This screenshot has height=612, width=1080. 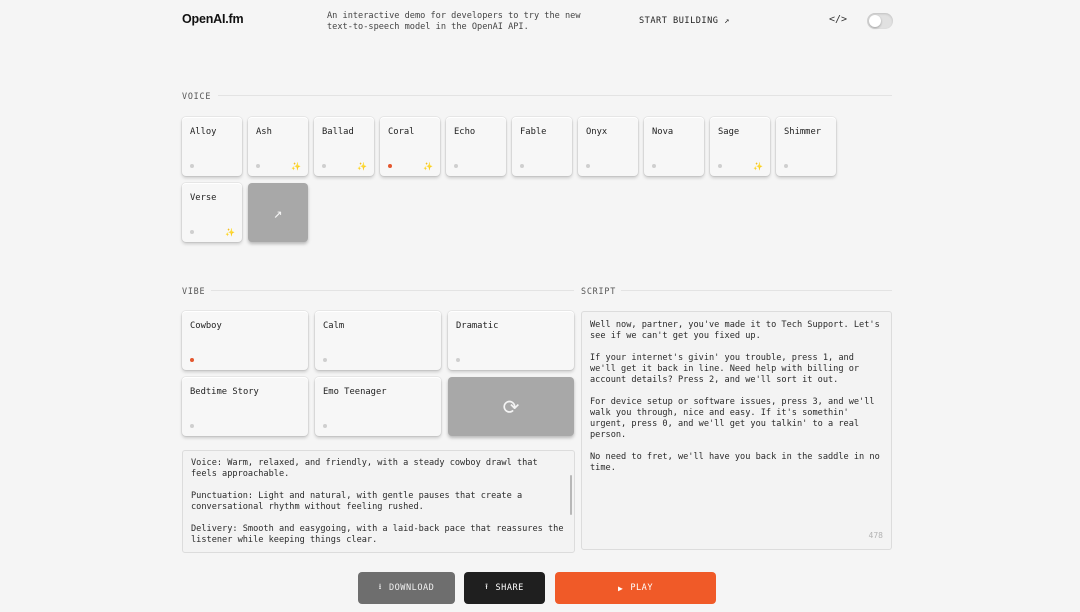 I want to click on voice-option-alloy: Alloy, so click(x=212, y=146).